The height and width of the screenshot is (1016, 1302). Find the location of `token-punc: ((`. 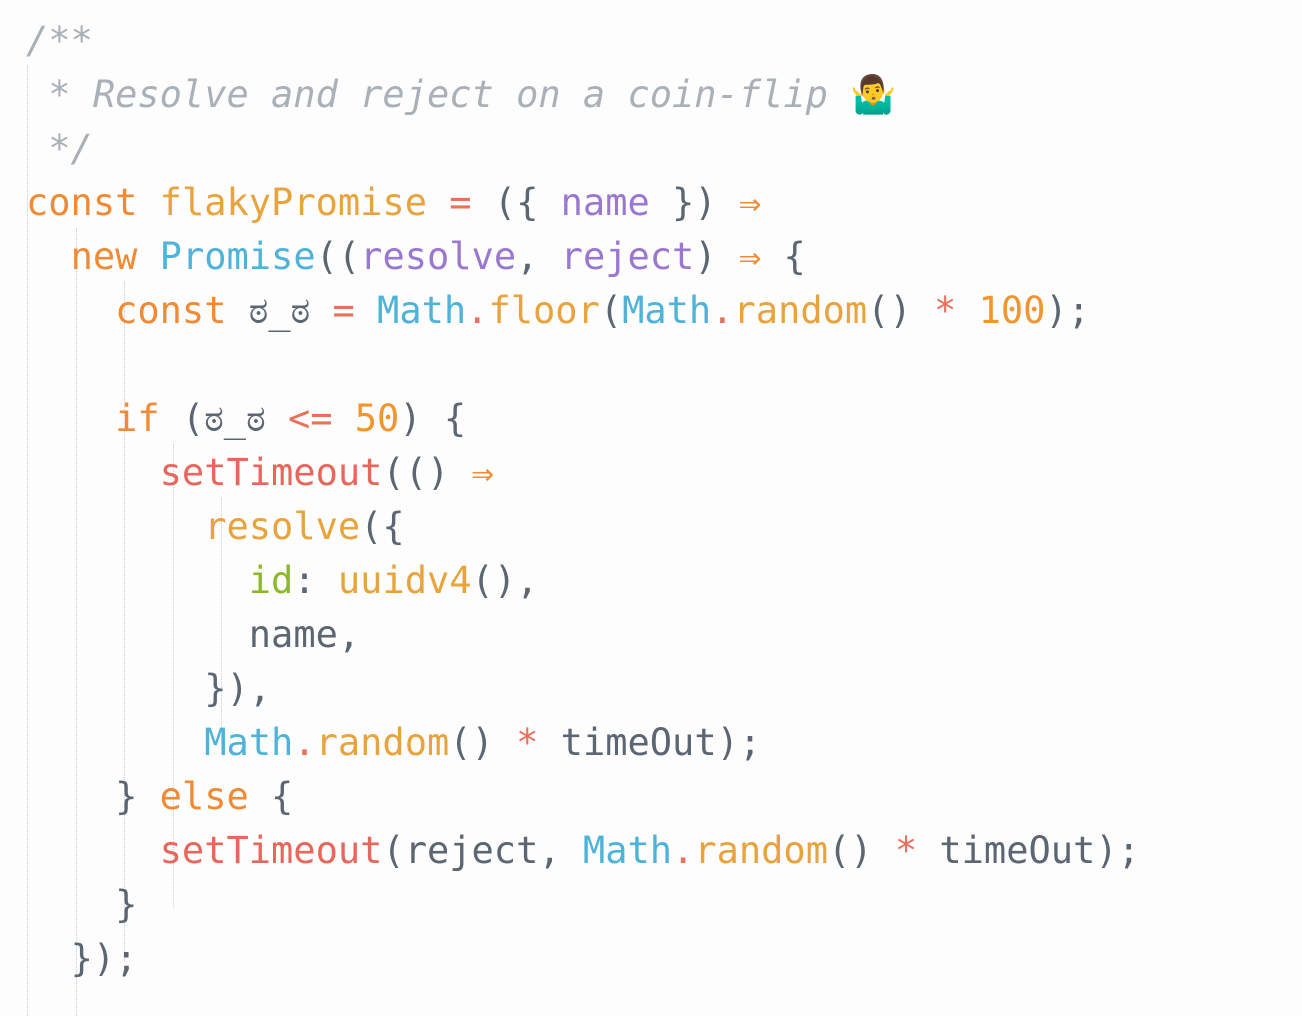

token-punc: (( is located at coordinates (338, 256).